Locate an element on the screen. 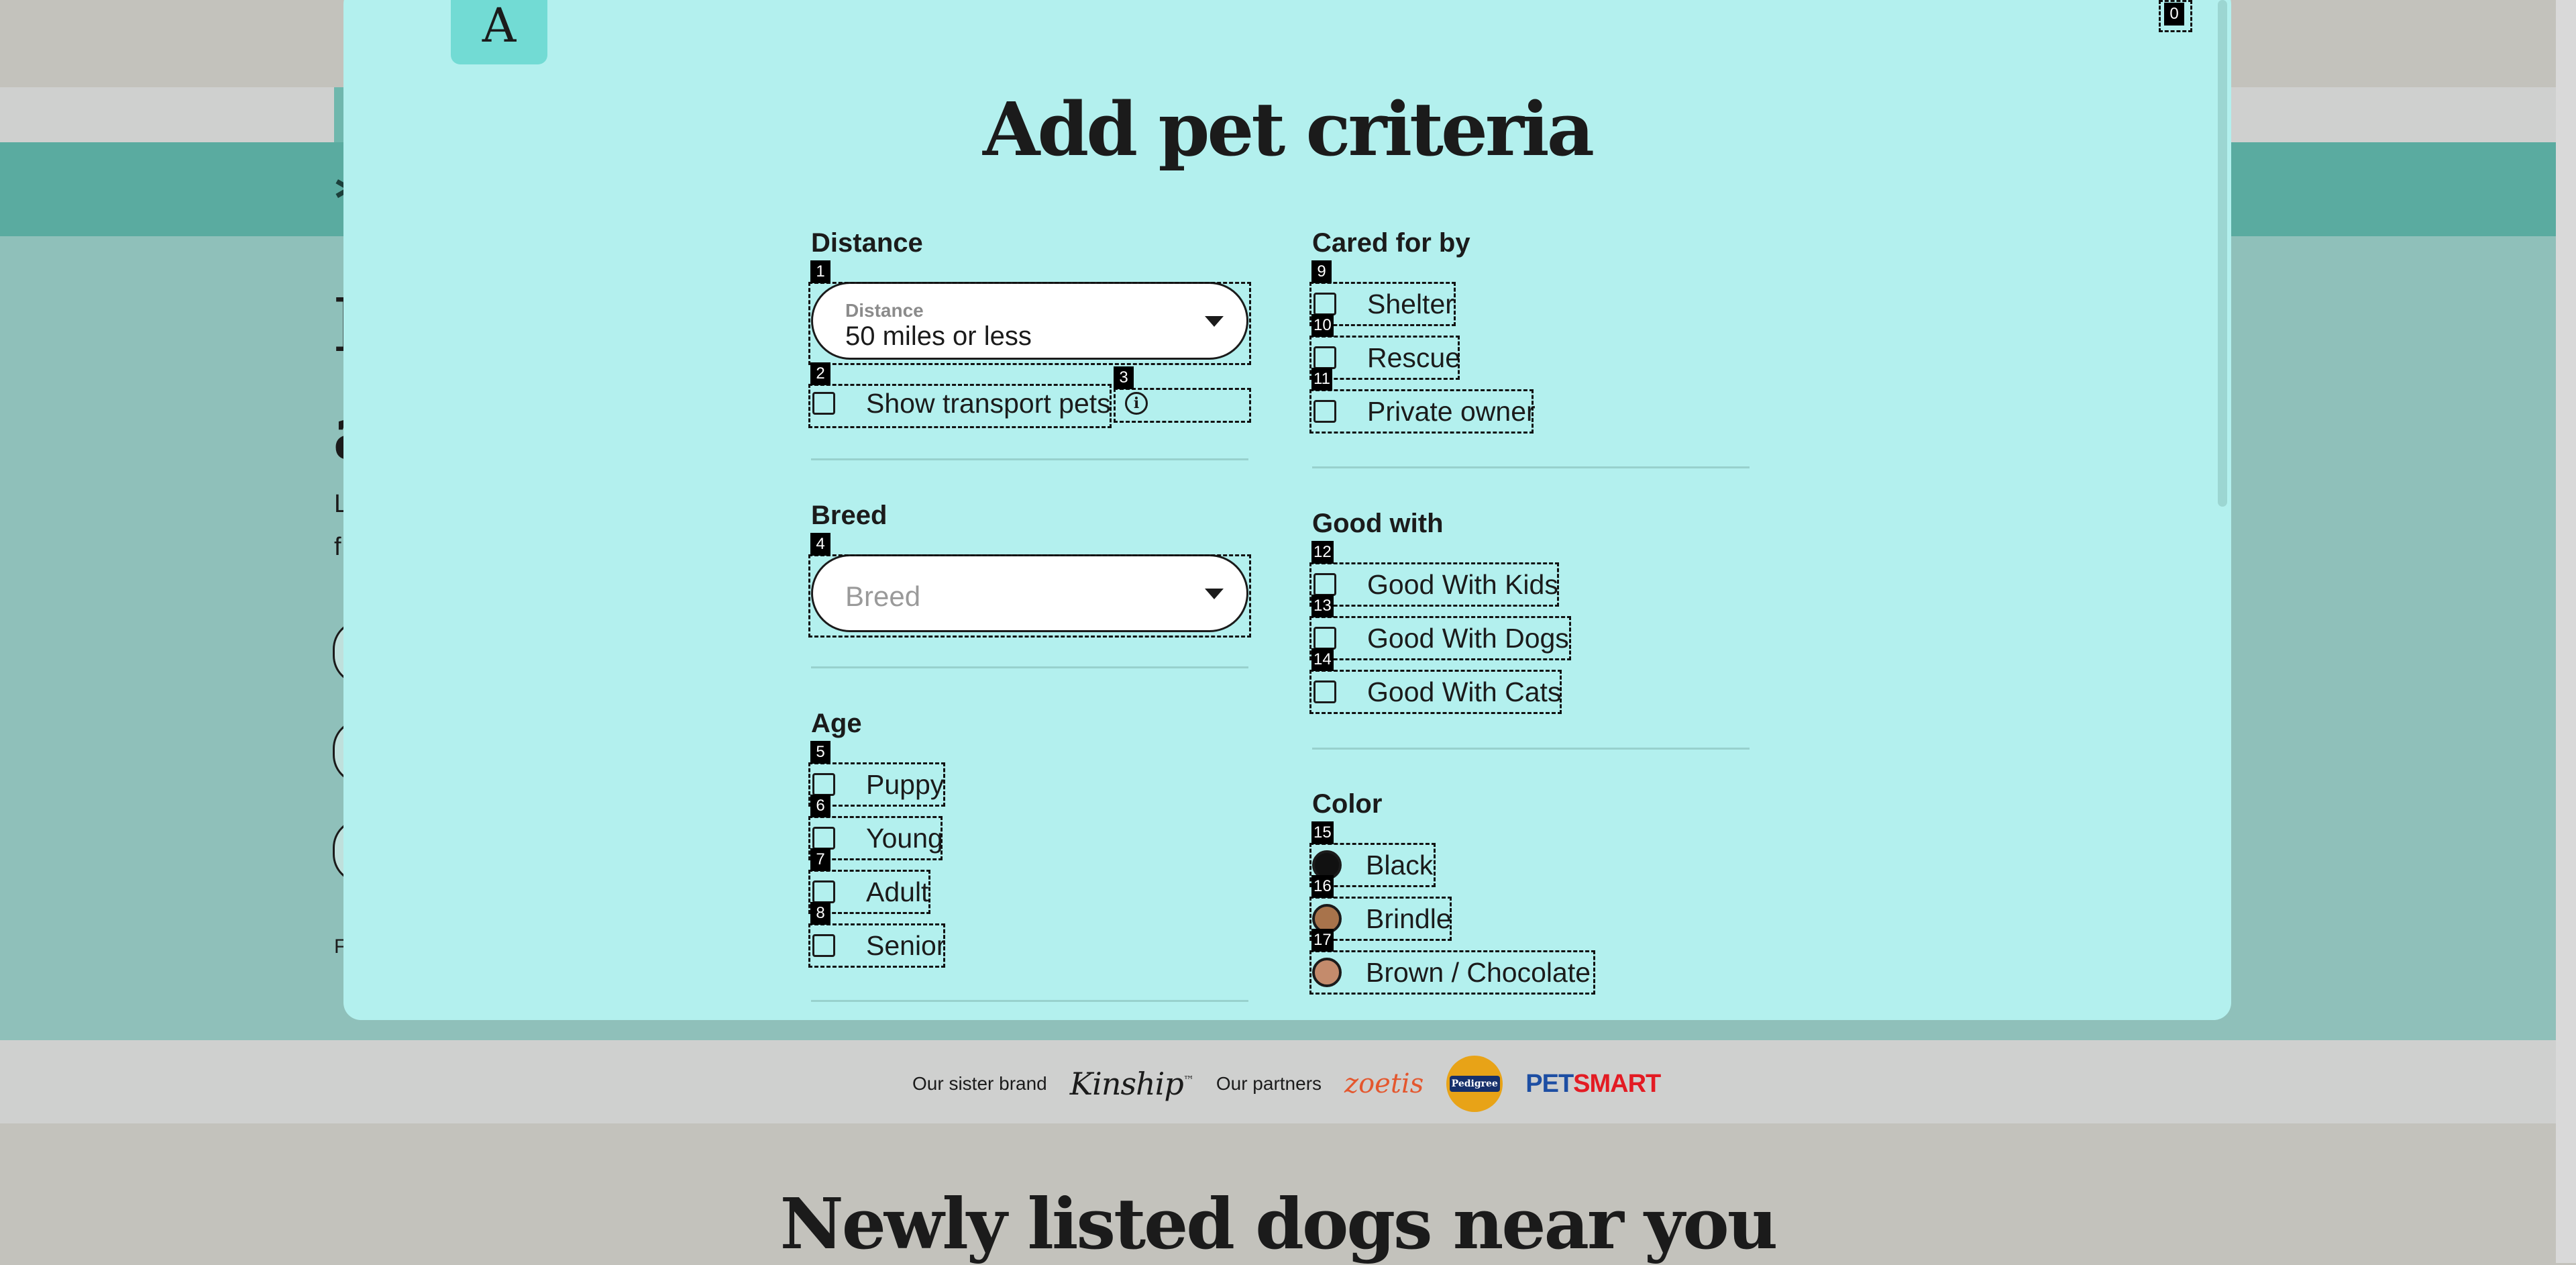 Image resolution: width=2576 pixels, height=1265 pixels. checkbox-label: Shelter is located at coordinates (1410, 303).